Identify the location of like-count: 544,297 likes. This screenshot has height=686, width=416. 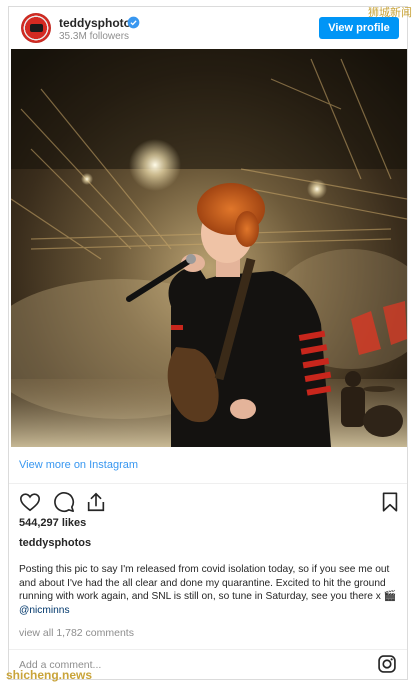
(52, 523).